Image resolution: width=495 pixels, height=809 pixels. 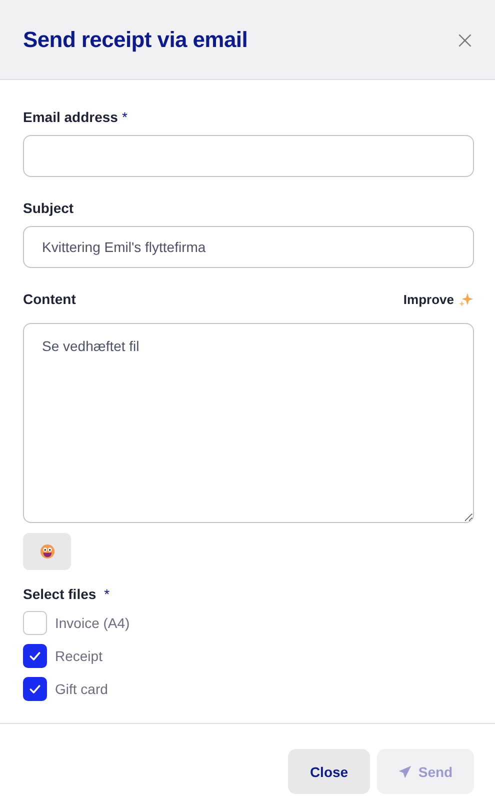 I want to click on field-label: Email address, so click(x=70, y=117).